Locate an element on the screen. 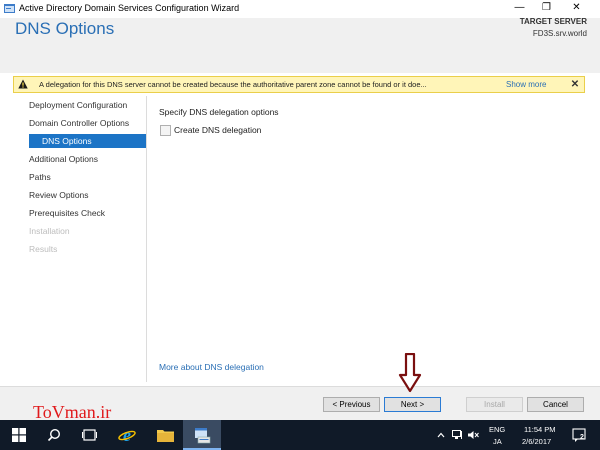 This screenshot has width=600, height=450. task-view-button is located at coordinates (89, 435).